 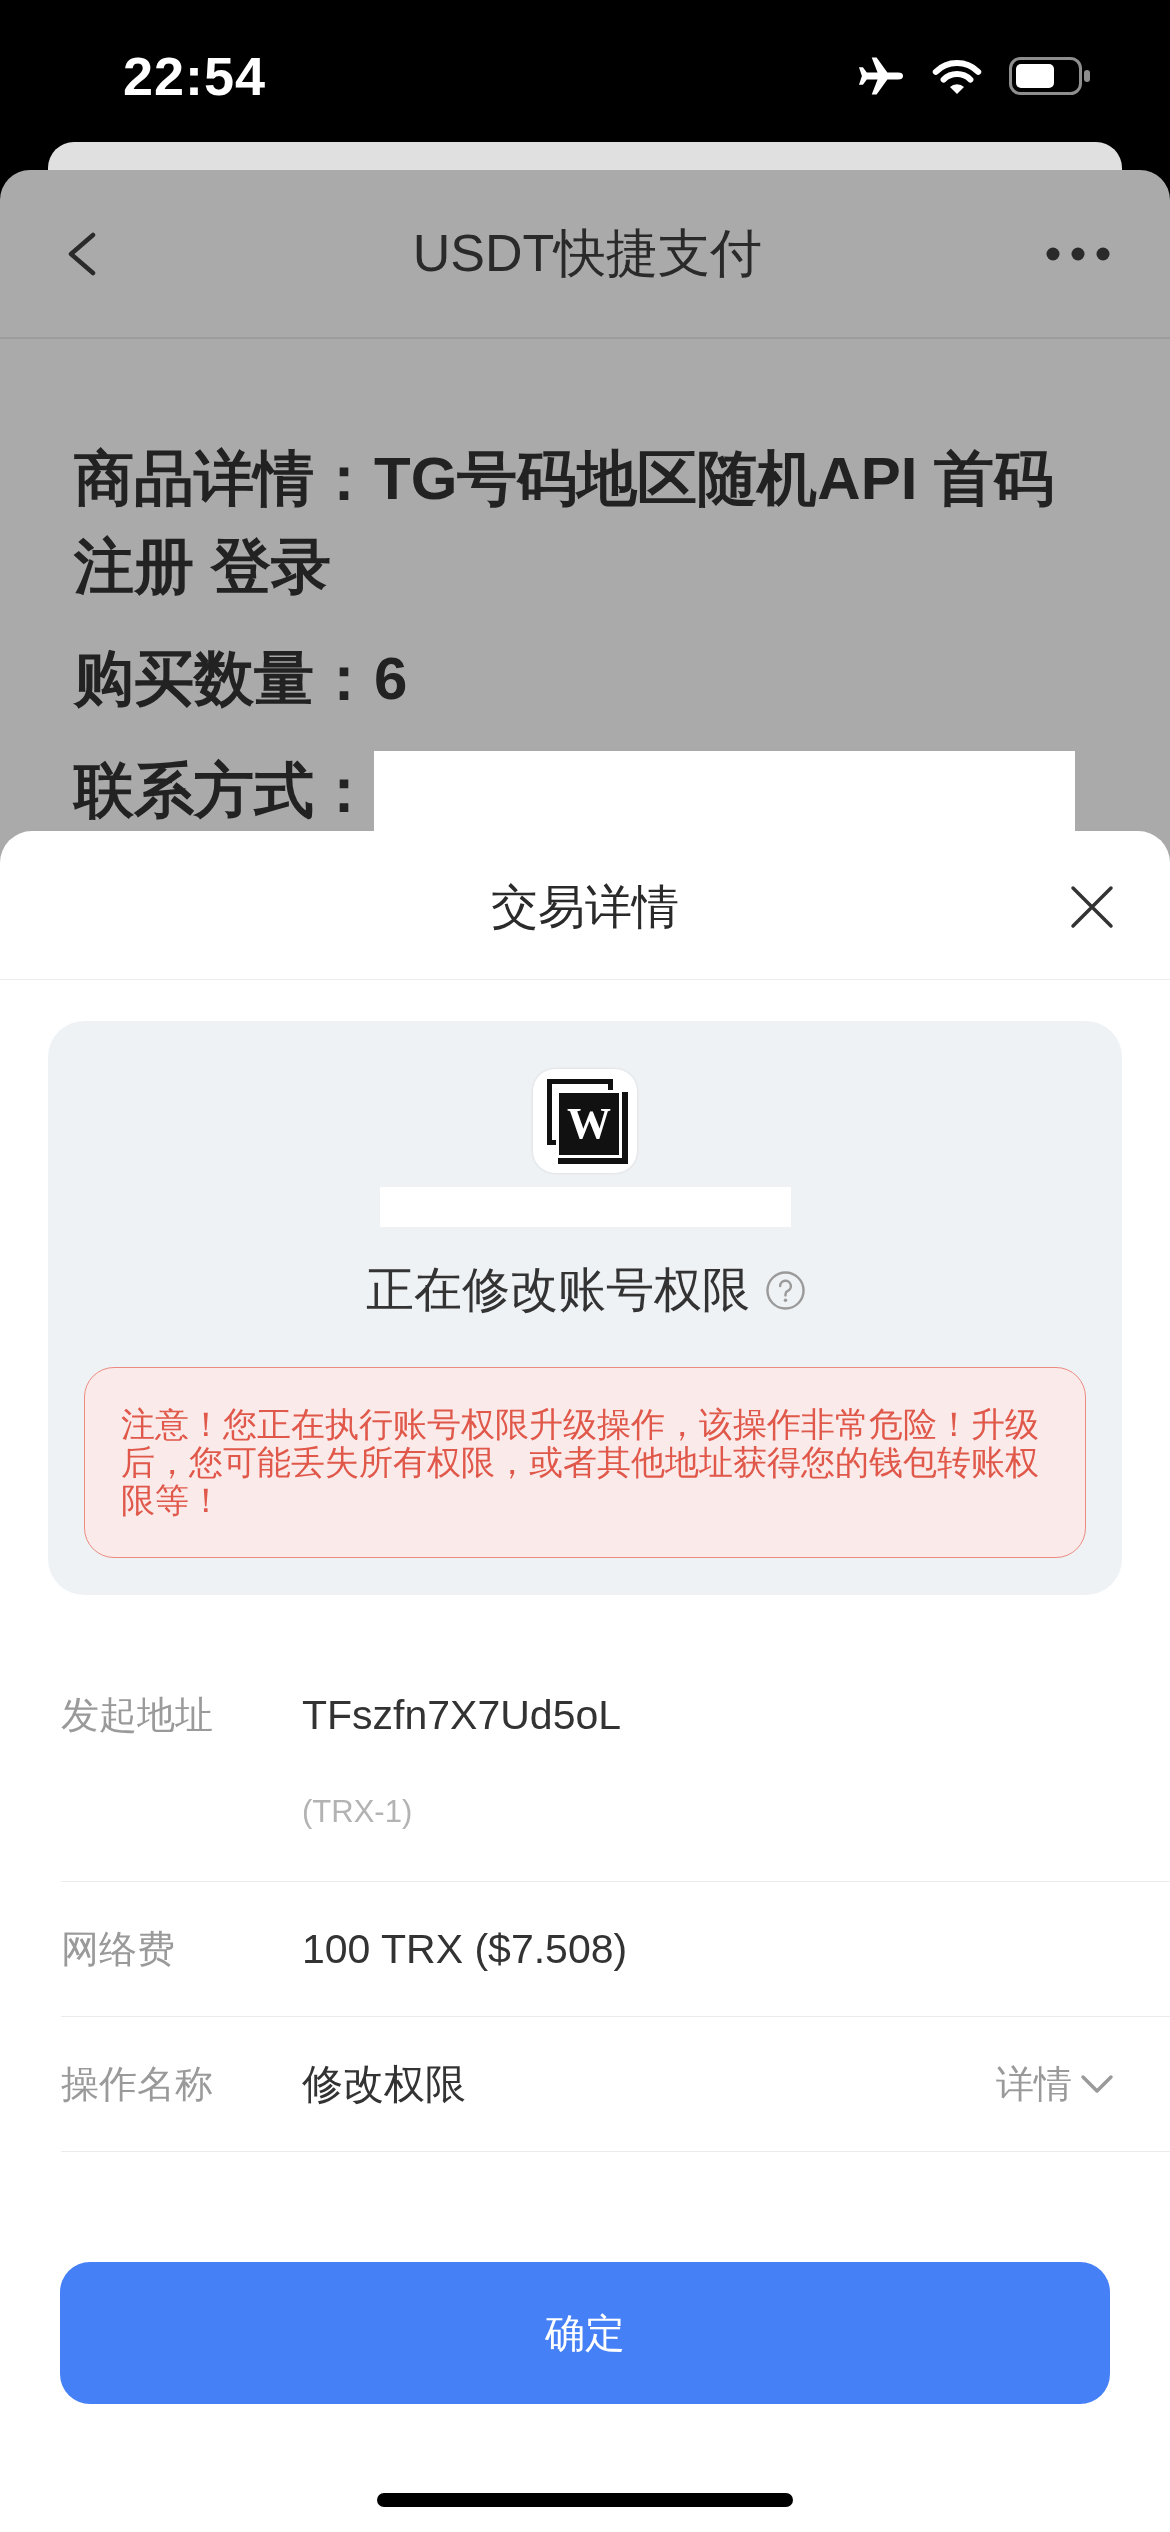 What do you see at coordinates (1092, 907) in the screenshot?
I see `close-icon` at bounding box center [1092, 907].